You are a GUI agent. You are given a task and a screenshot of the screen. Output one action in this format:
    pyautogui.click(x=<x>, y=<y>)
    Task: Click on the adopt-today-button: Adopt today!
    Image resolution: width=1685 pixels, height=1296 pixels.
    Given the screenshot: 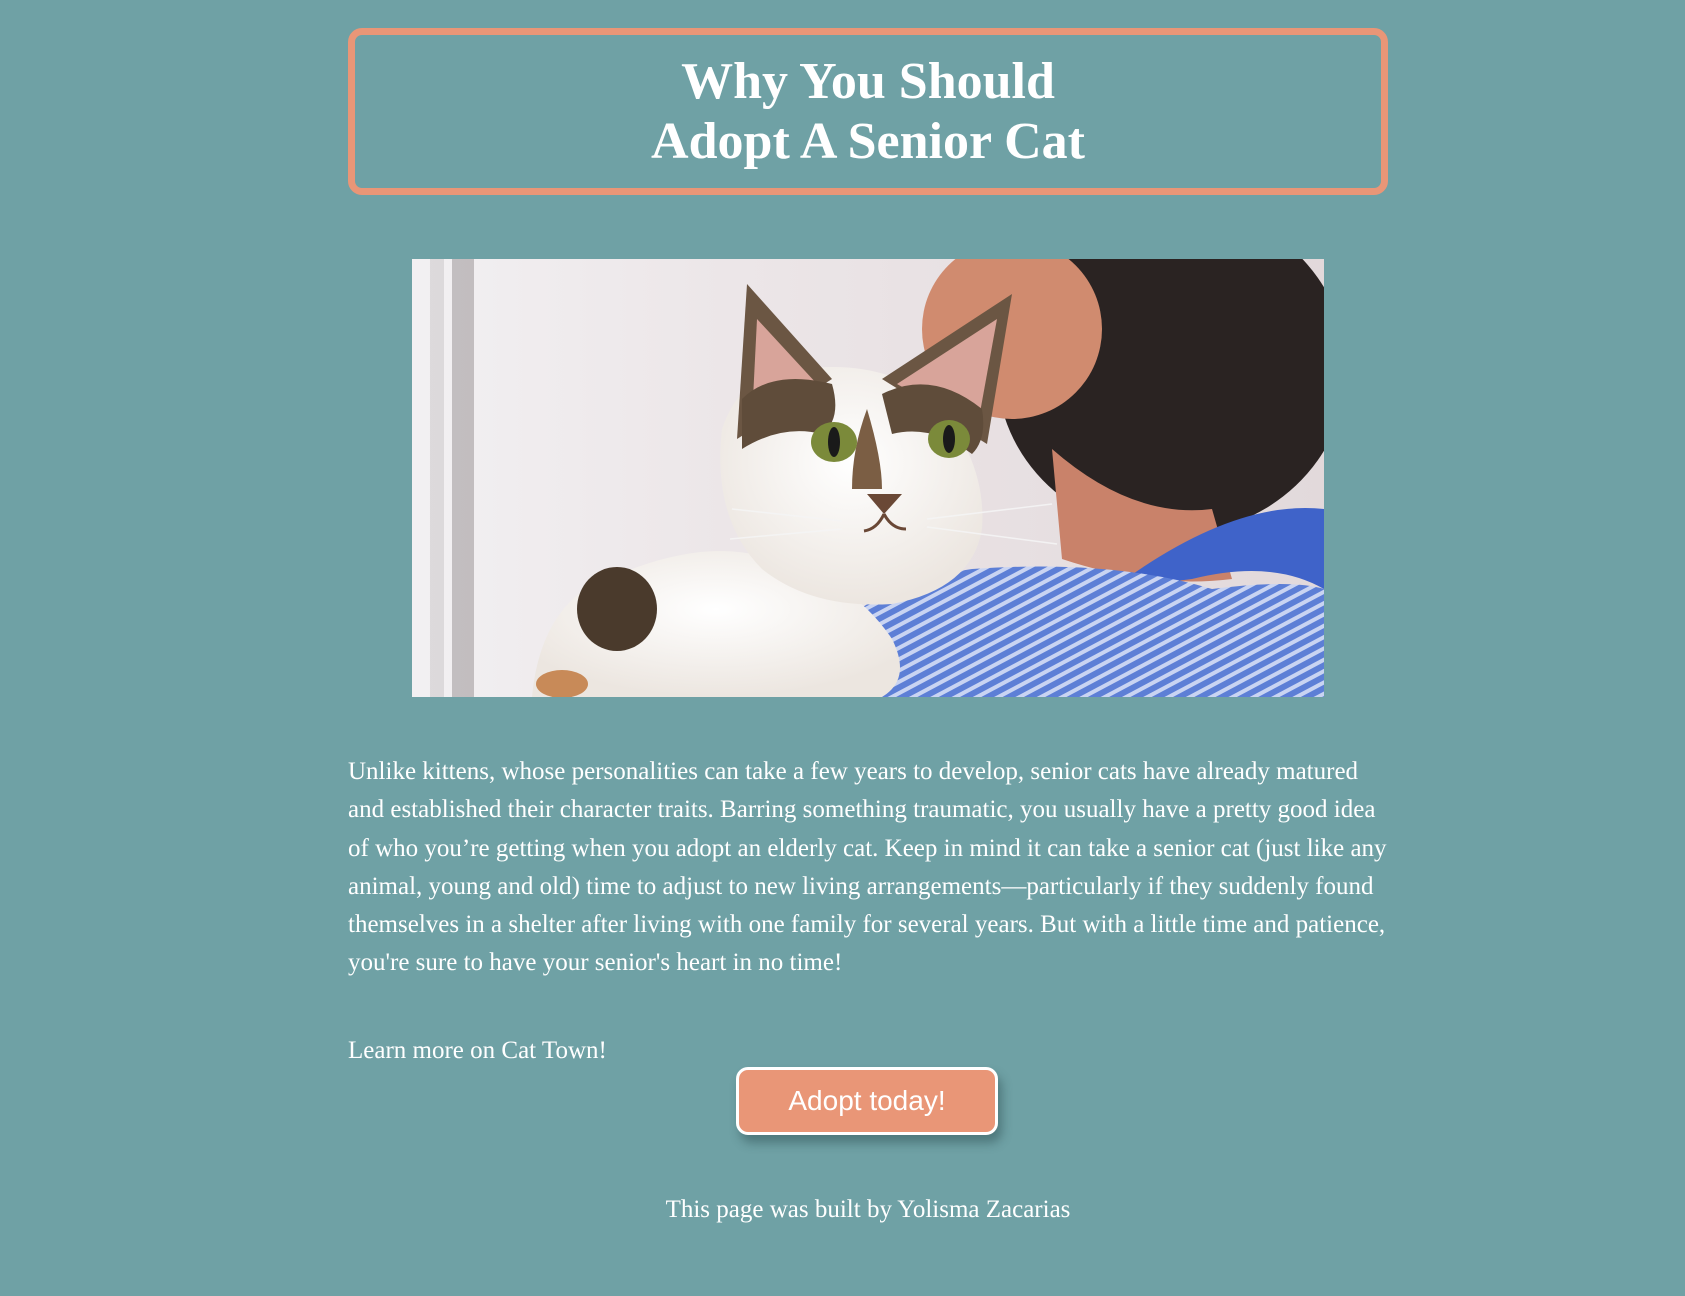 What is the action you would take?
    pyautogui.click(x=867, y=1101)
    